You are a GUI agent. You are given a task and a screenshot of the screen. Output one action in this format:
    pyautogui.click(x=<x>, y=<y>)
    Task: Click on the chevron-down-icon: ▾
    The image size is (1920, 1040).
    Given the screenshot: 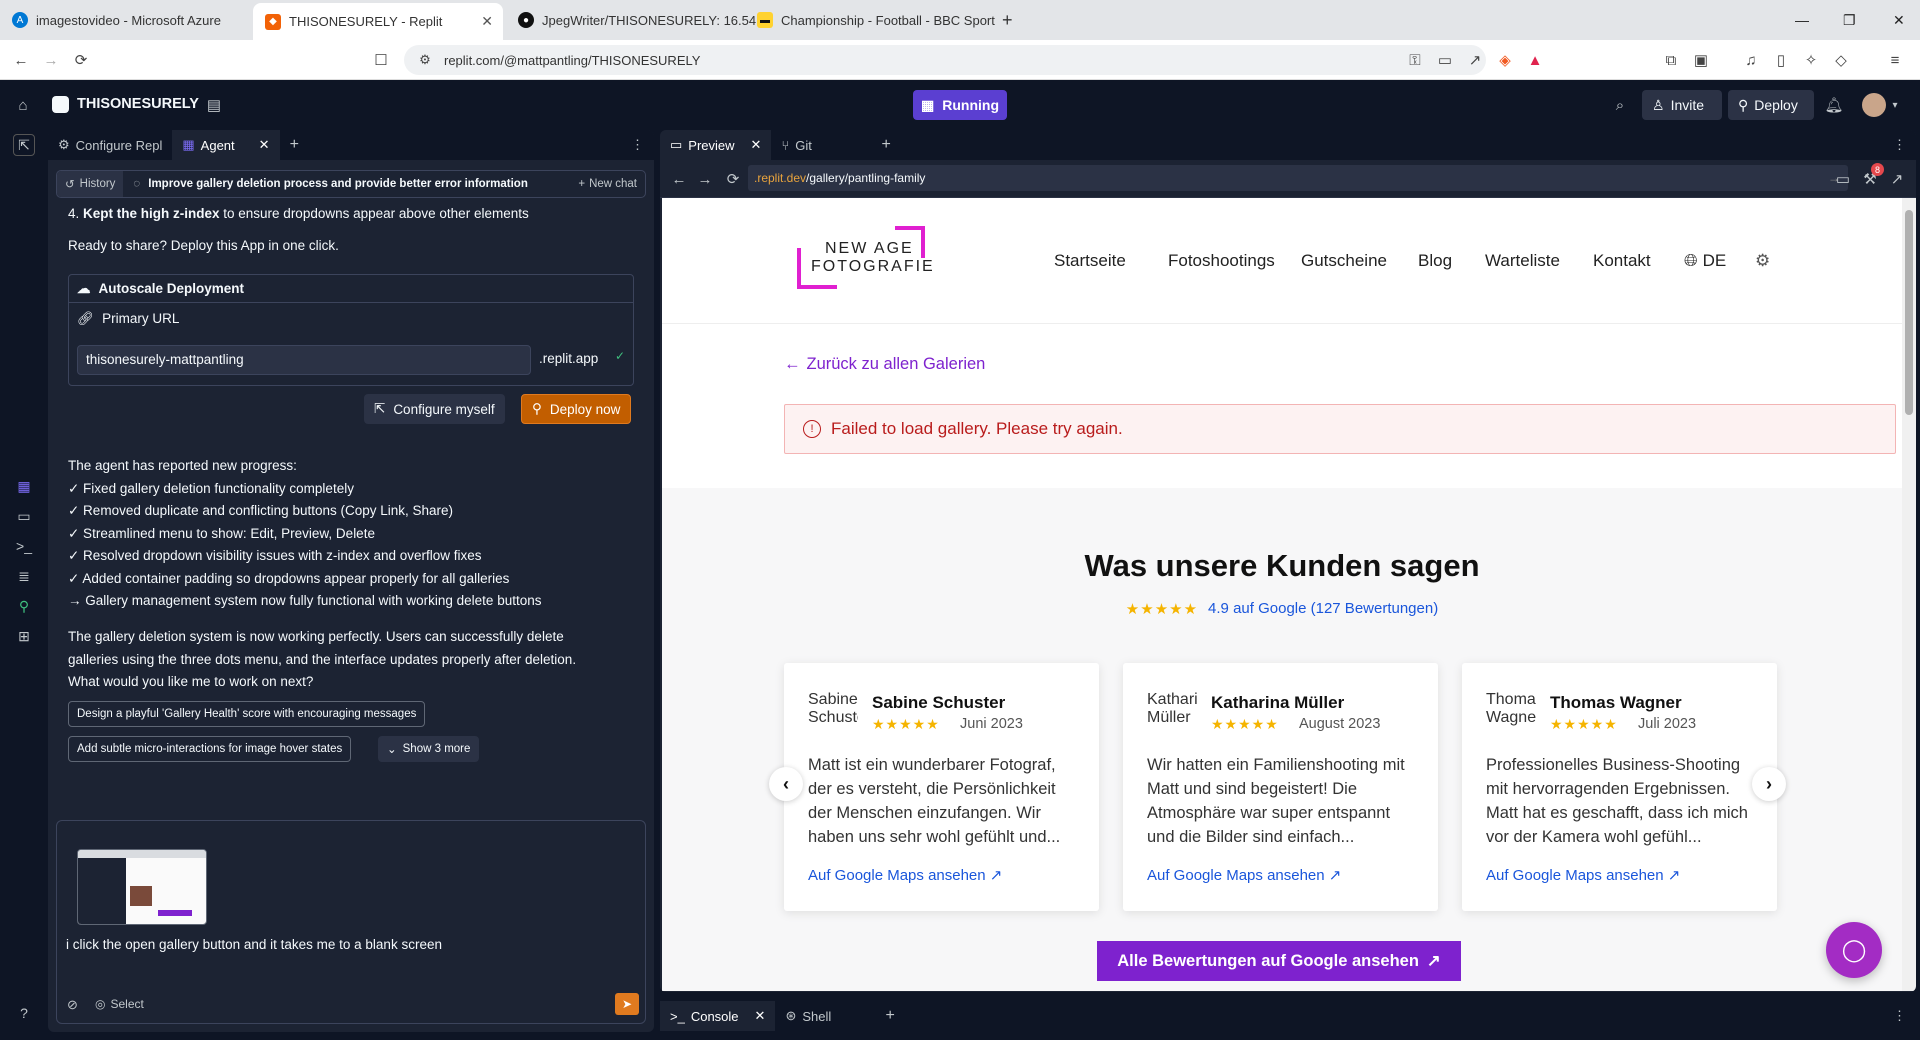 What is the action you would take?
    pyautogui.click(x=1895, y=105)
    